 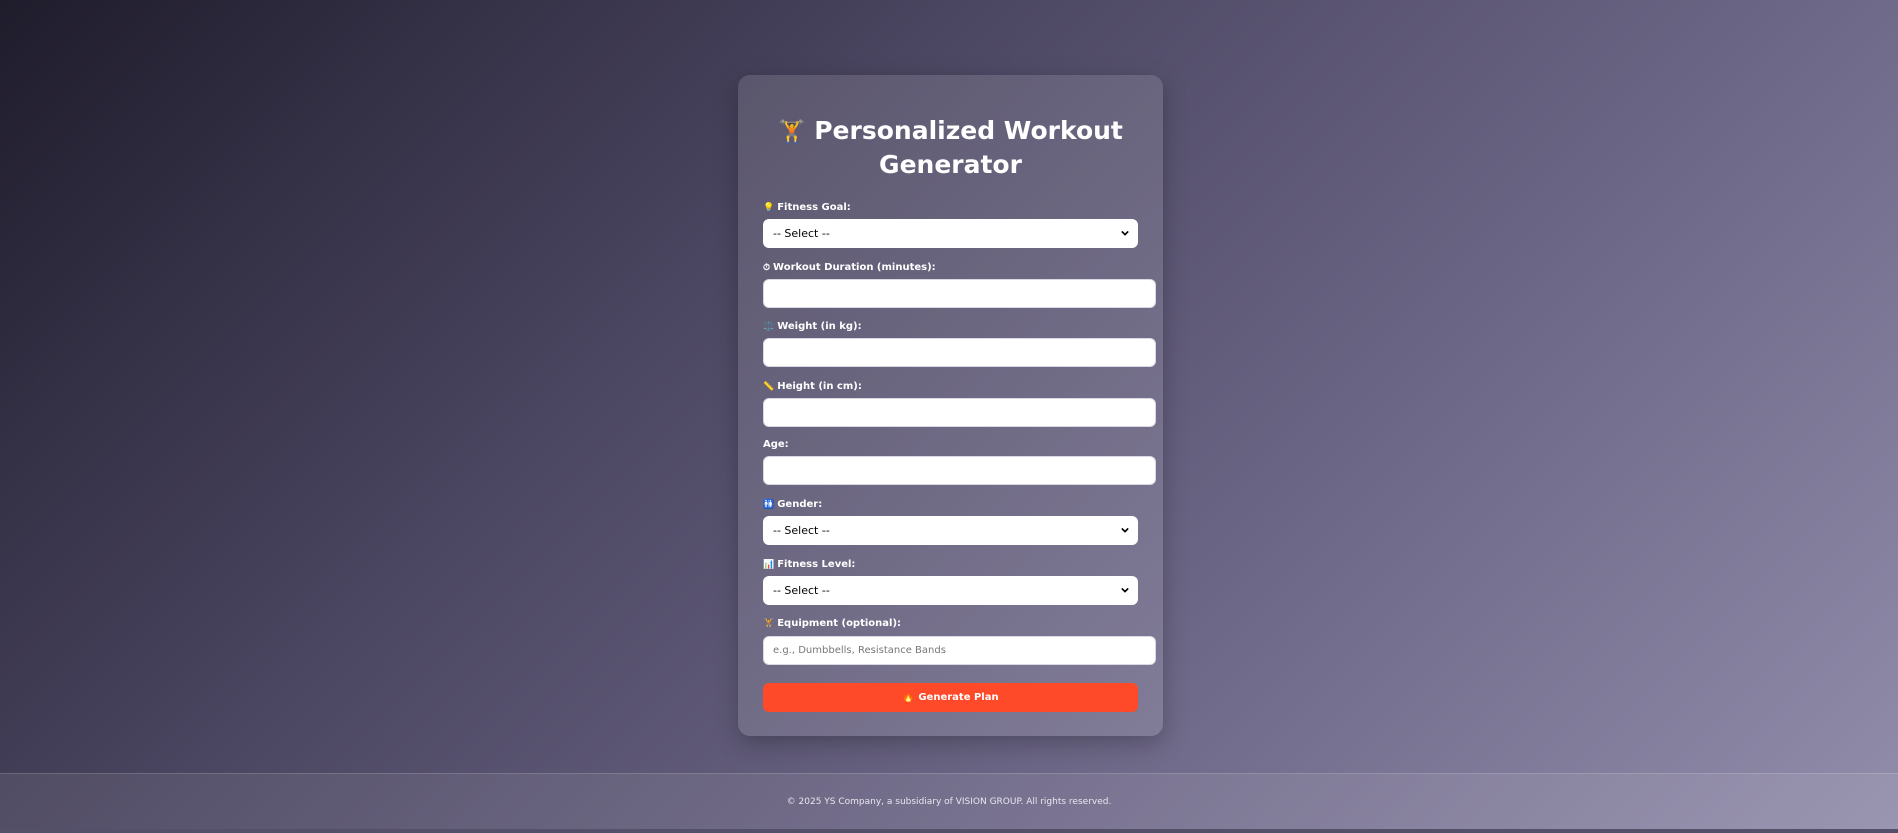 What do you see at coordinates (950, 233) in the screenshot?
I see `fitness-goal-select: -- Select --` at bounding box center [950, 233].